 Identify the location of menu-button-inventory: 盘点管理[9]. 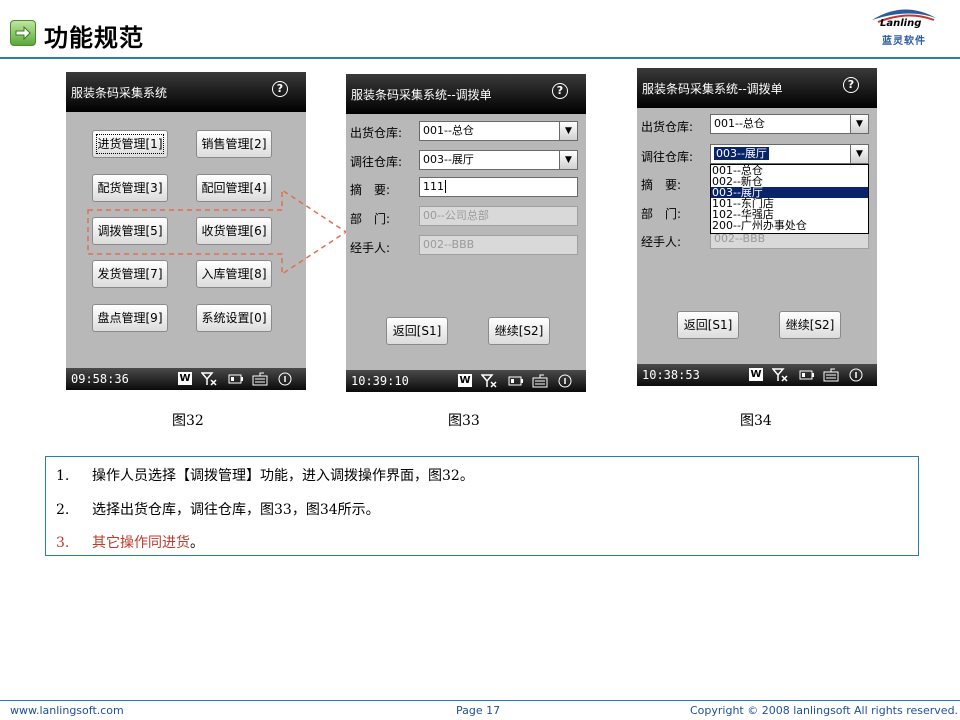
(130, 318).